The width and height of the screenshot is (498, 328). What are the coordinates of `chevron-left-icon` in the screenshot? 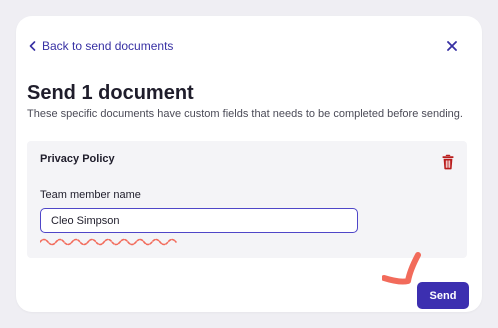 It's located at (32, 46).